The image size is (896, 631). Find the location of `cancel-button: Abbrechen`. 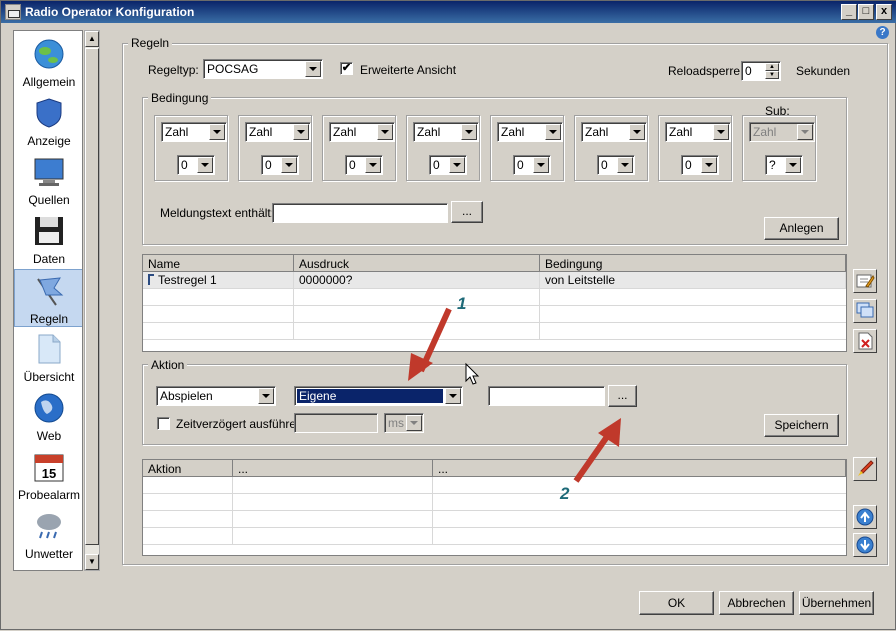

cancel-button: Abbrechen is located at coordinates (756, 603).